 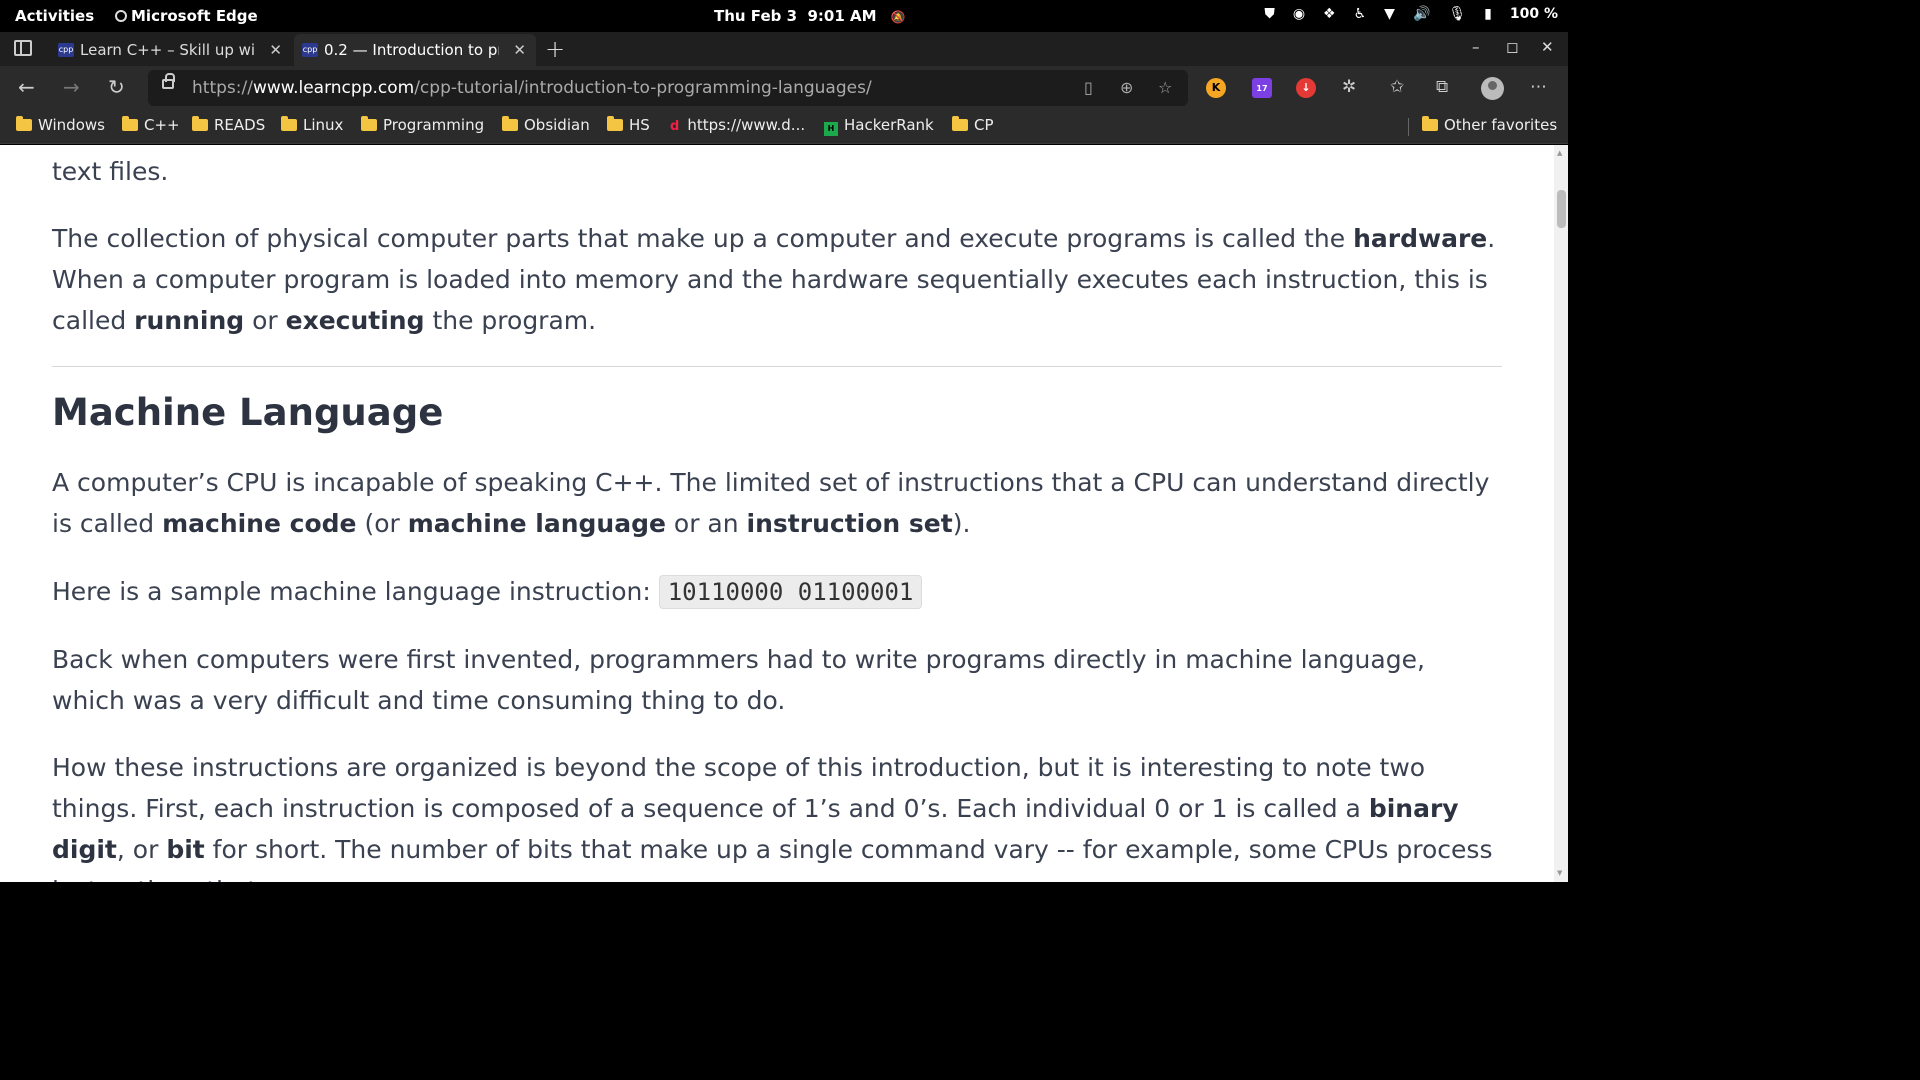 I want to click on profile-avatar-icon, so click(x=1492, y=88).